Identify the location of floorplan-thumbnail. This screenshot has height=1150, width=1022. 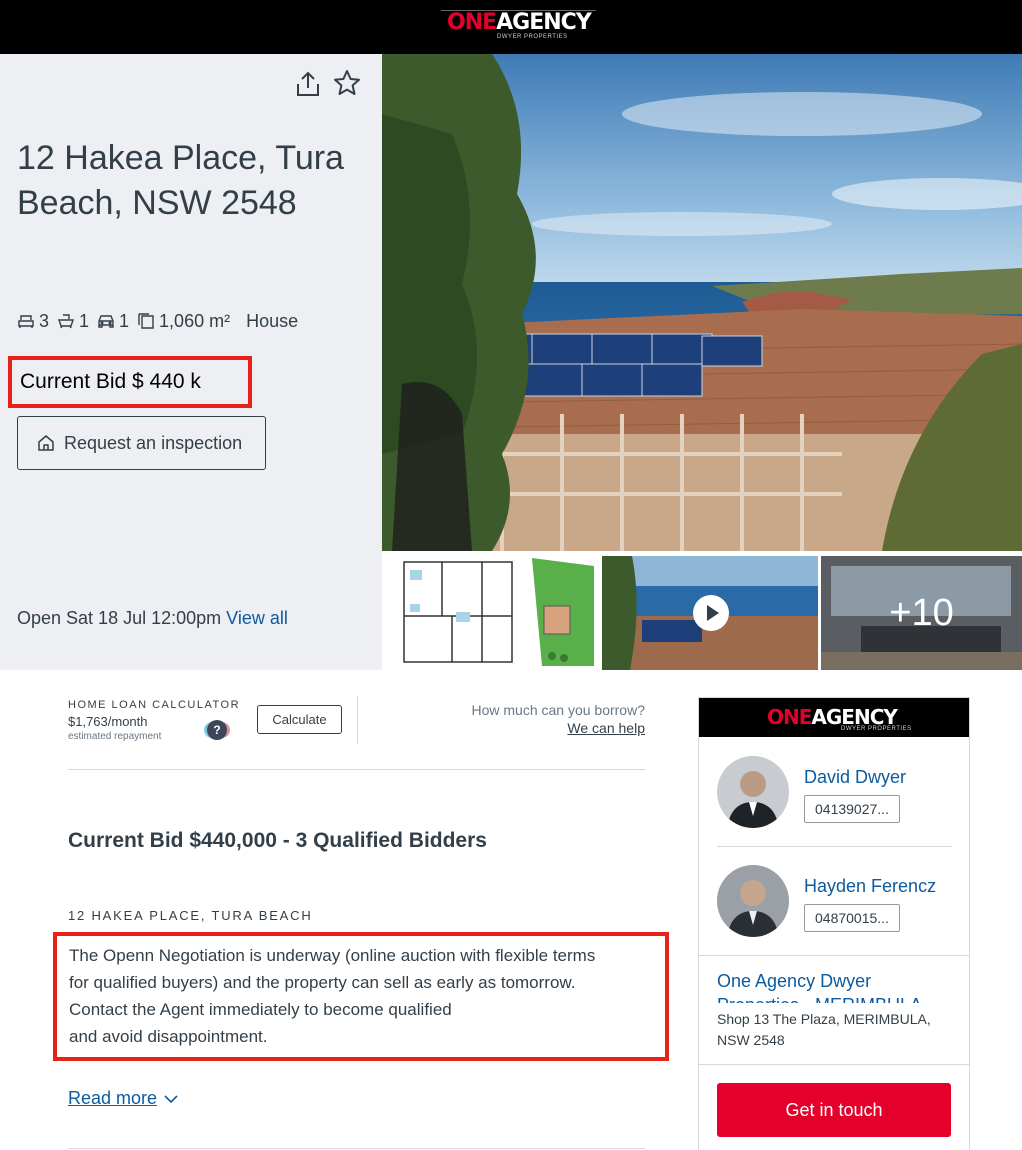
(490, 613).